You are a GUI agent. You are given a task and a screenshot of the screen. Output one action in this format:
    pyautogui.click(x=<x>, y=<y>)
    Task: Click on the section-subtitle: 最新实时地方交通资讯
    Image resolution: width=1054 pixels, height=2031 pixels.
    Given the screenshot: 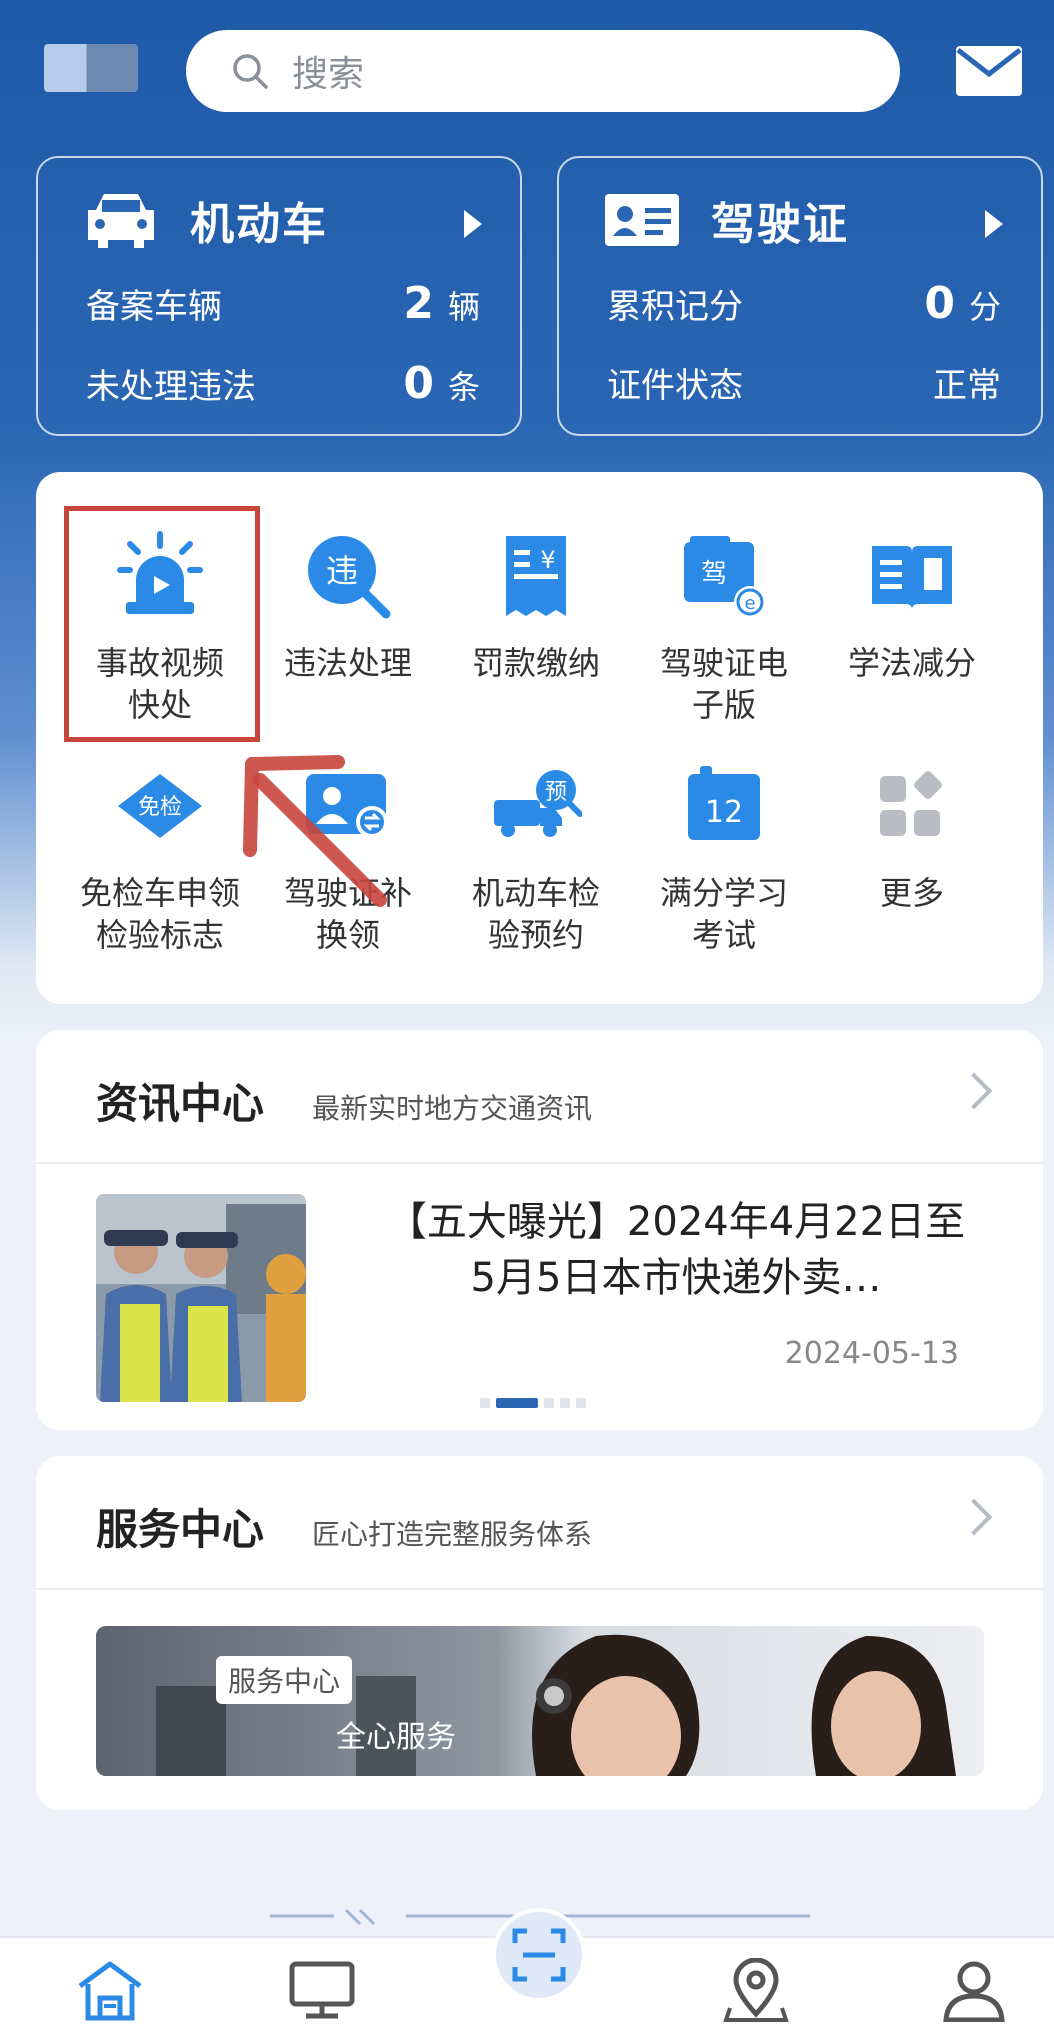 What is the action you would take?
    pyautogui.click(x=452, y=1108)
    